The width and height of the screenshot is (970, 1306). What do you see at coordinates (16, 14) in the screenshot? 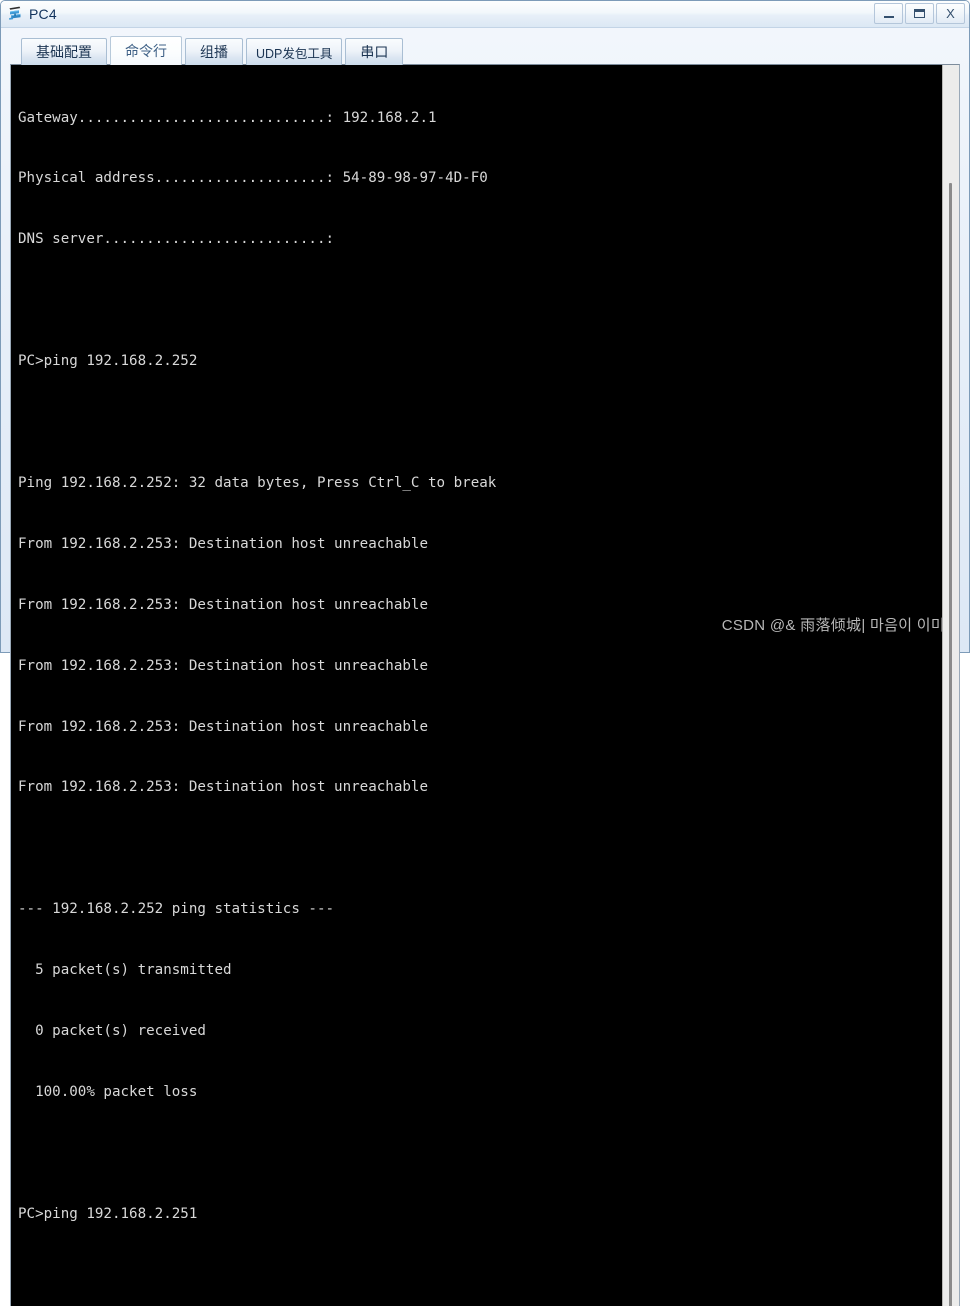
I see `pc-device-icon` at bounding box center [16, 14].